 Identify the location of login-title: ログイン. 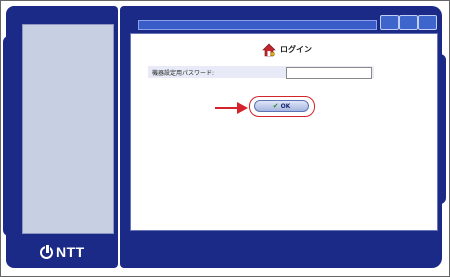
(296, 49).